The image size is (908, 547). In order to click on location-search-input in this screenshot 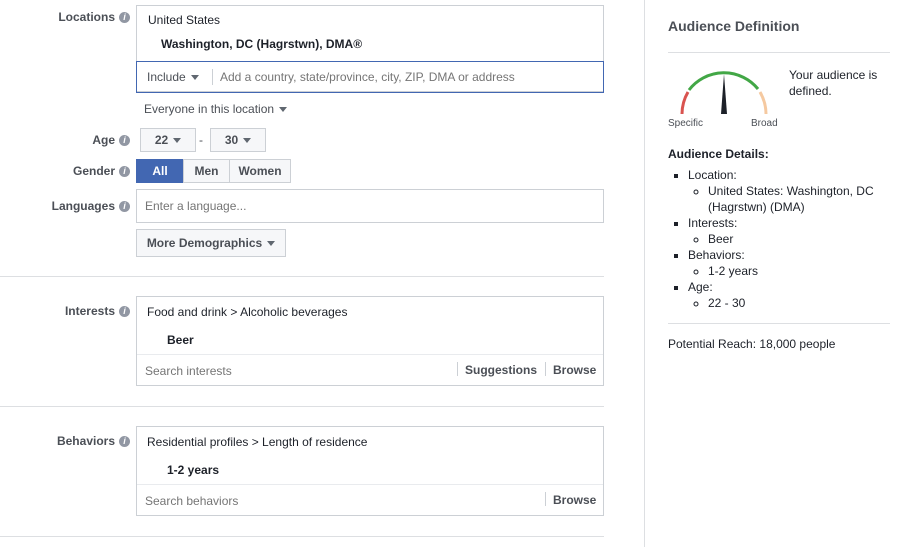, I will do `click(405, 77)`.